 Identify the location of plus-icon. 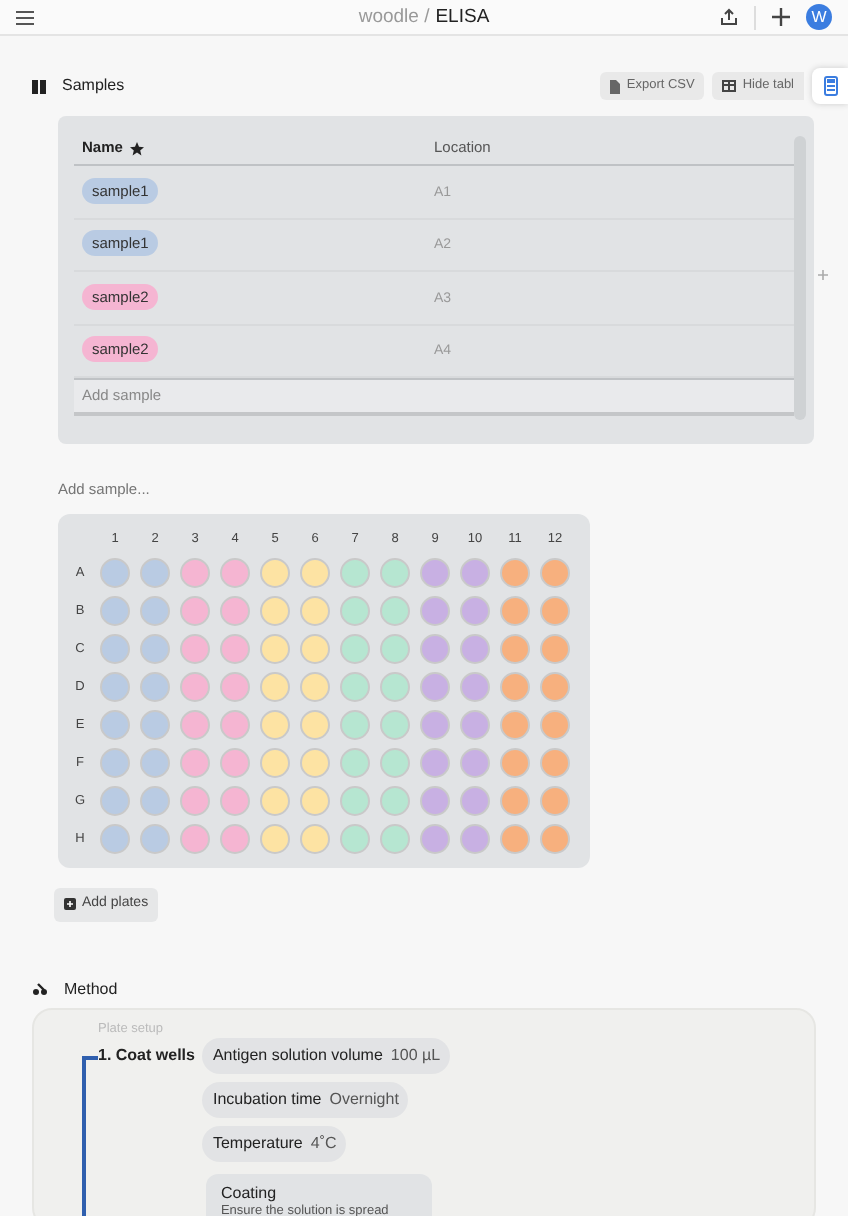
(781, 17).